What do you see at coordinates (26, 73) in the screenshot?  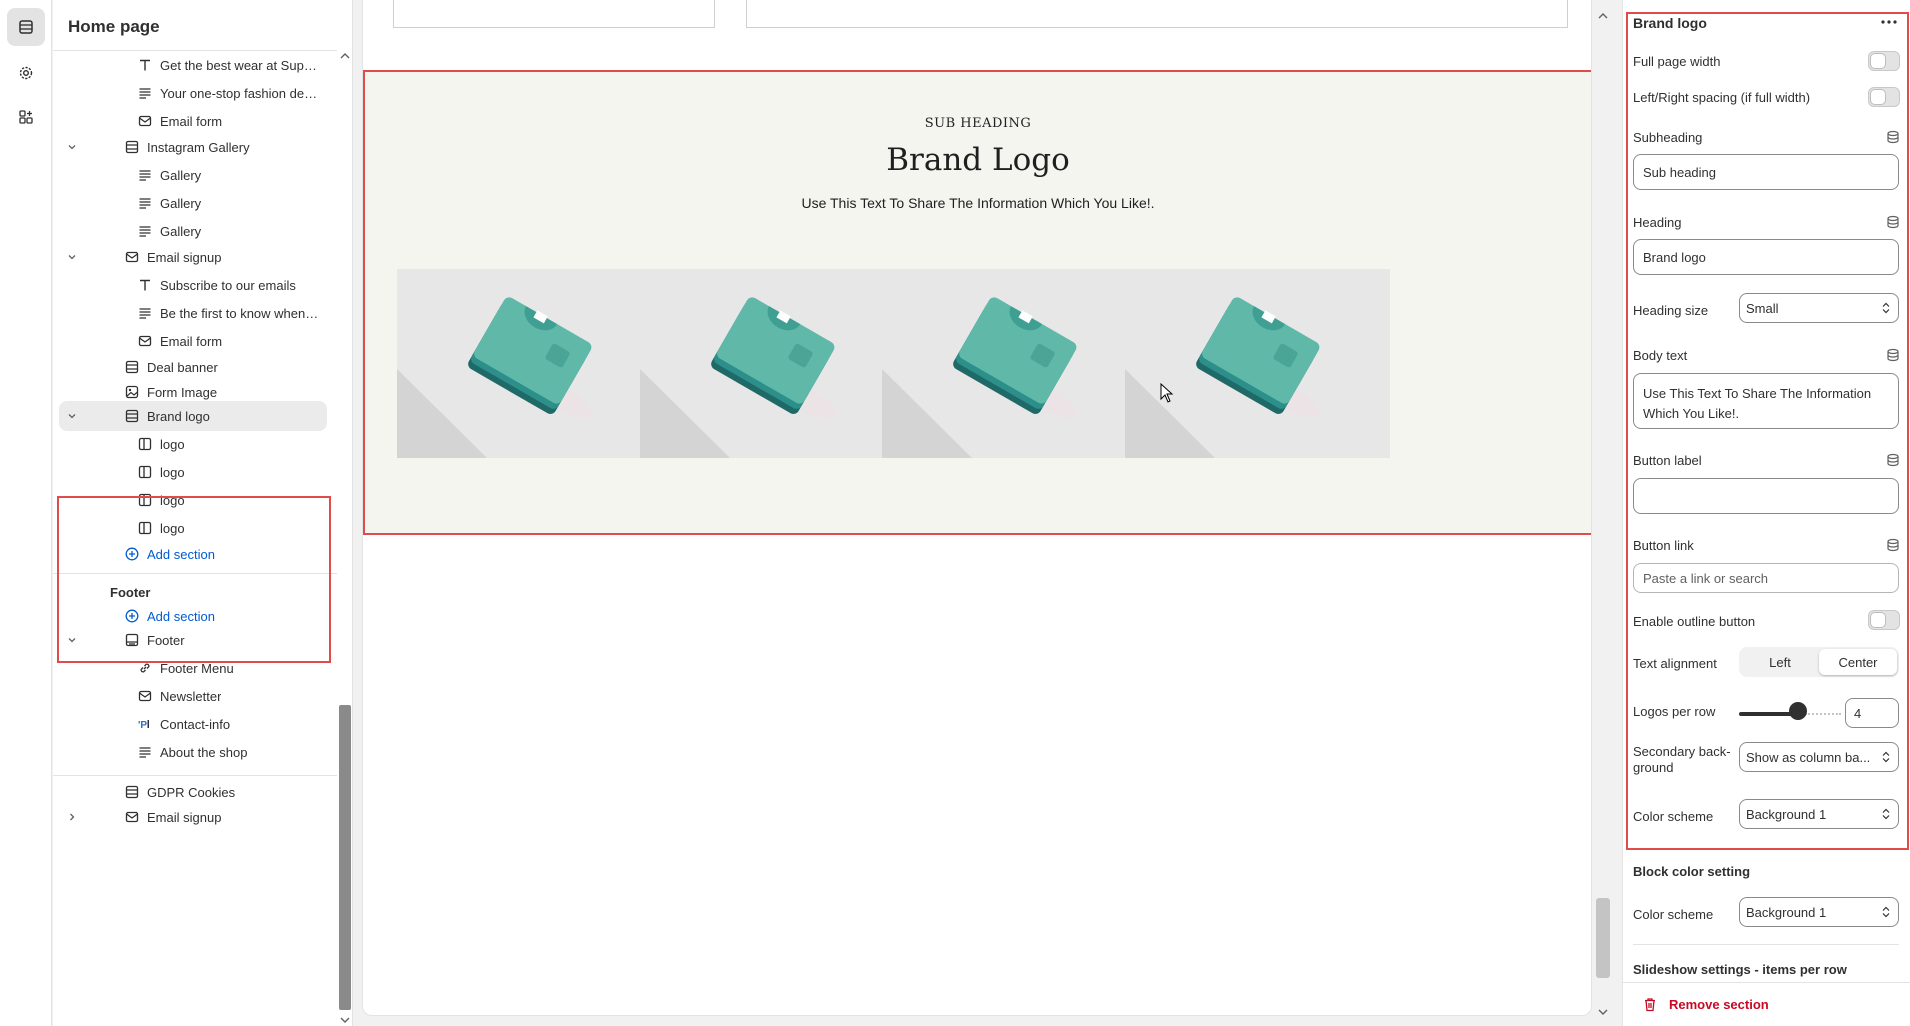 I see `gear-icon` at bounding box center [26, 73].